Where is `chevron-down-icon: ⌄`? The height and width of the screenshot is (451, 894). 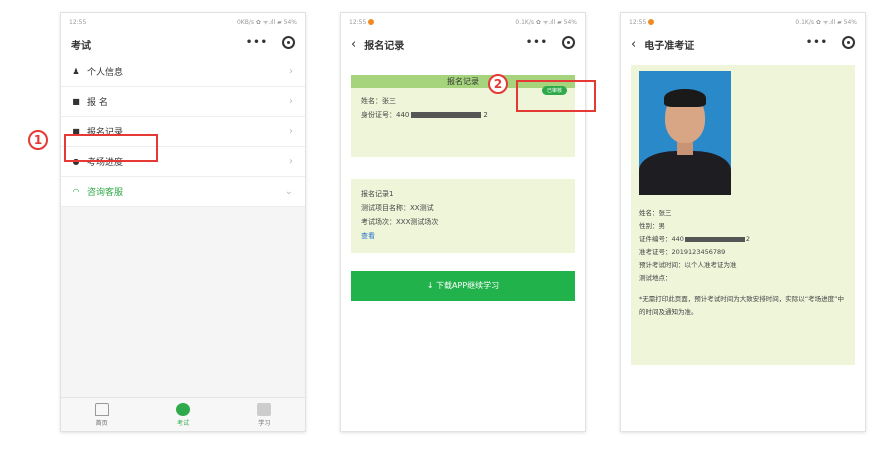 chevron-down-icon: ⌄ is located at coordinates (288, 191).